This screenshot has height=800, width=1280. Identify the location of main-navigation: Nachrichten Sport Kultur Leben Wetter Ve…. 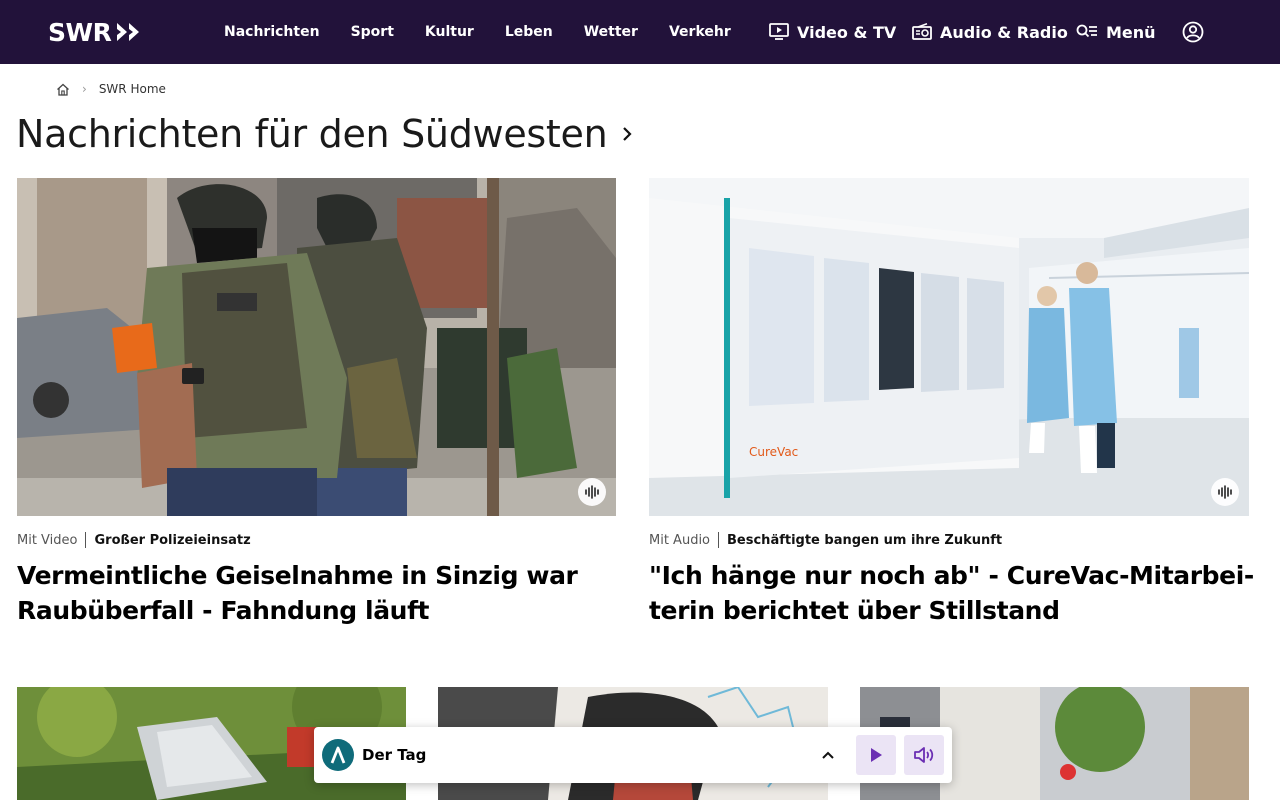
(493, 32).